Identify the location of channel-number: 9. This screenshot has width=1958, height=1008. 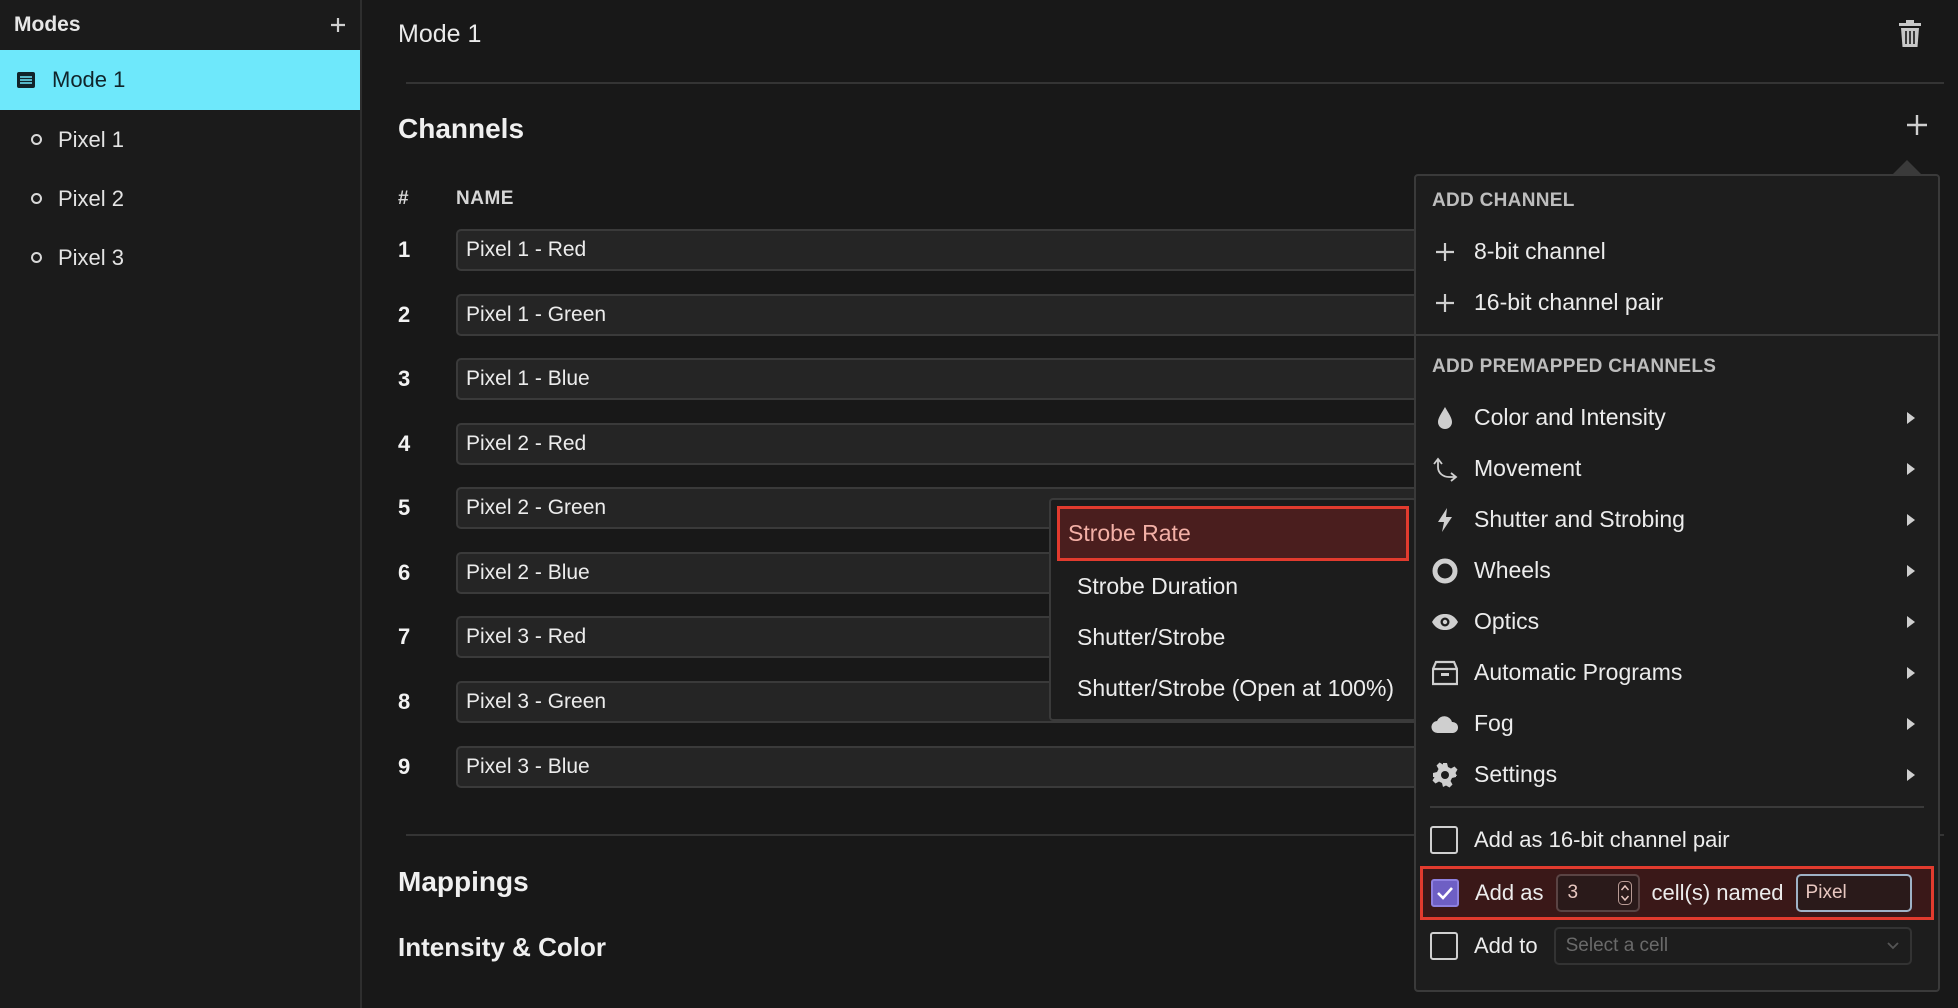
(404, 766).